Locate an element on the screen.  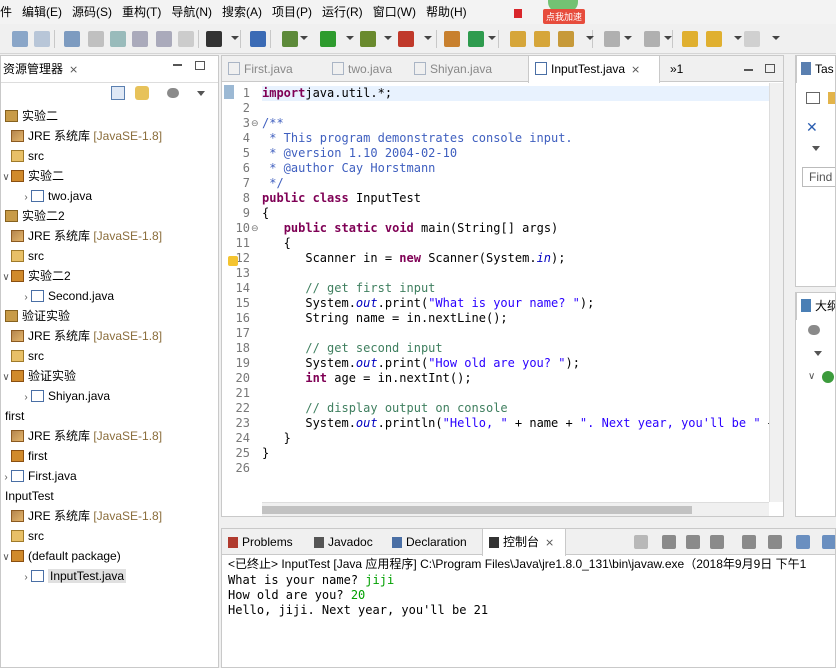
pilcrow-icon is located at coordinates (186, 39).